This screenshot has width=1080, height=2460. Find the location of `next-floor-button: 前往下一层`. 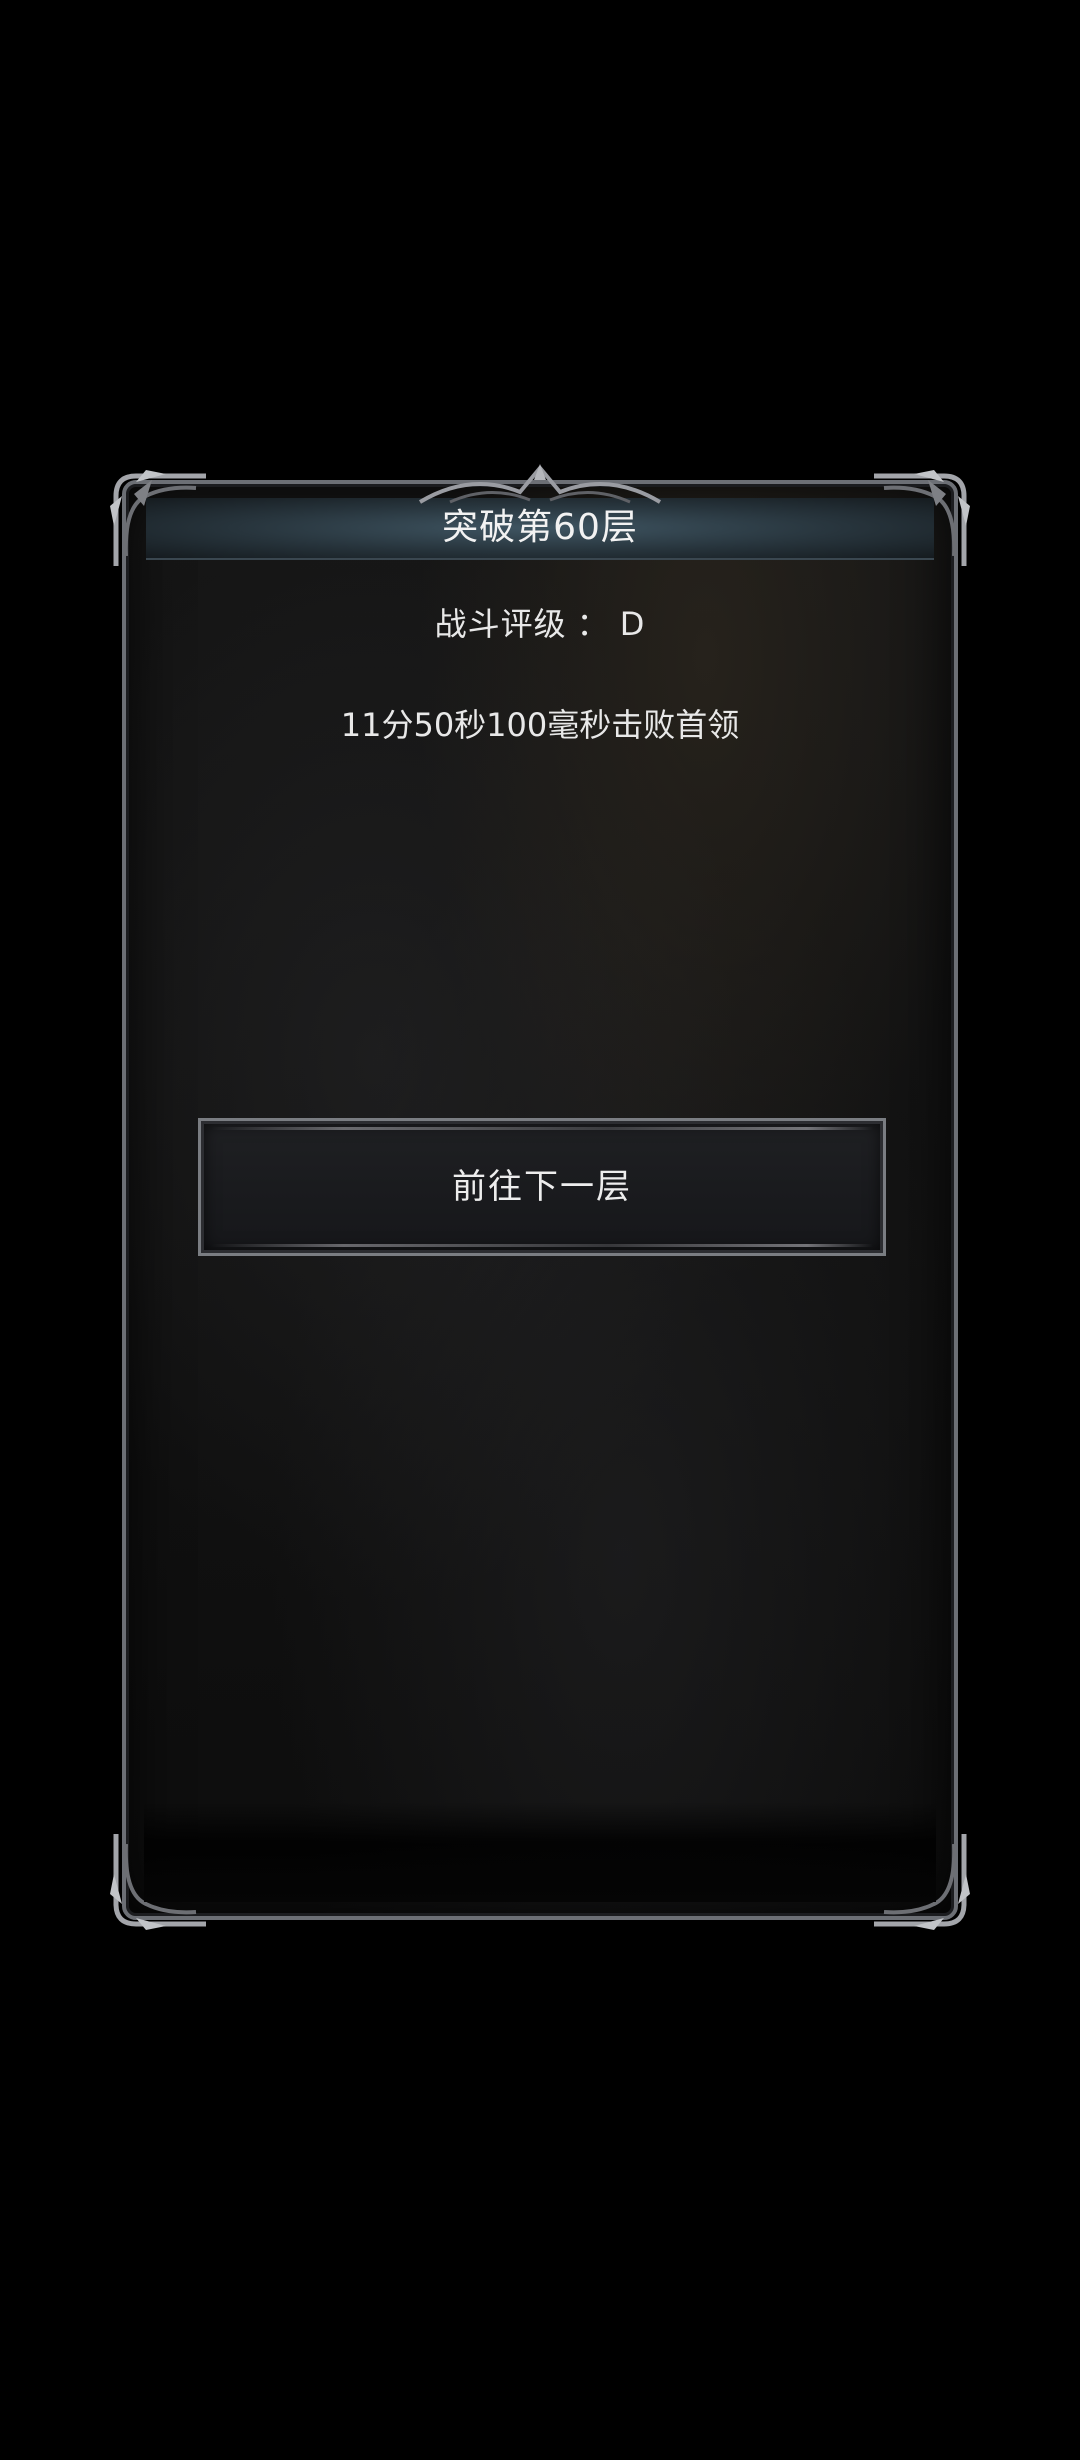

next-floor-button: 前往下一层 is located at coordinates (542, 1187).